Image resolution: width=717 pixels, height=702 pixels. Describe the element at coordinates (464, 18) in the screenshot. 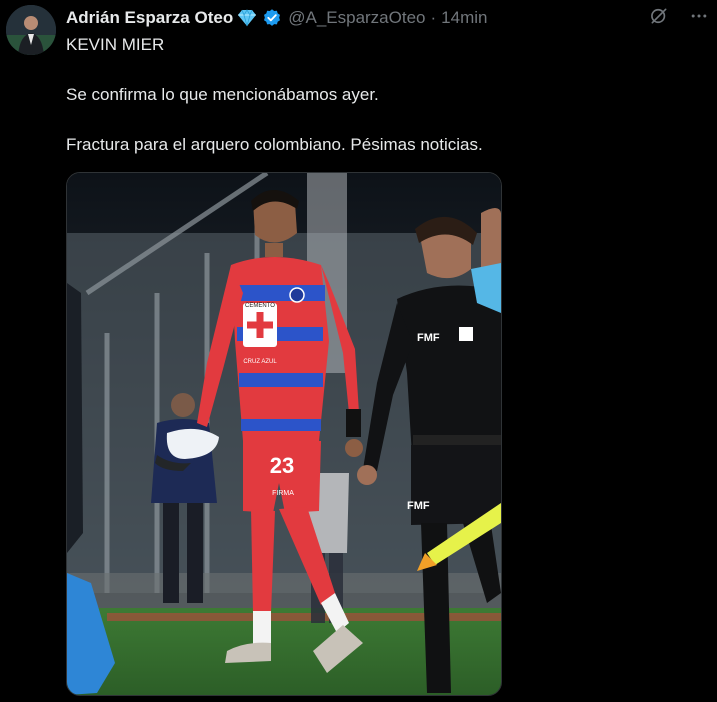

I see `timestamp: 14min` at that location.